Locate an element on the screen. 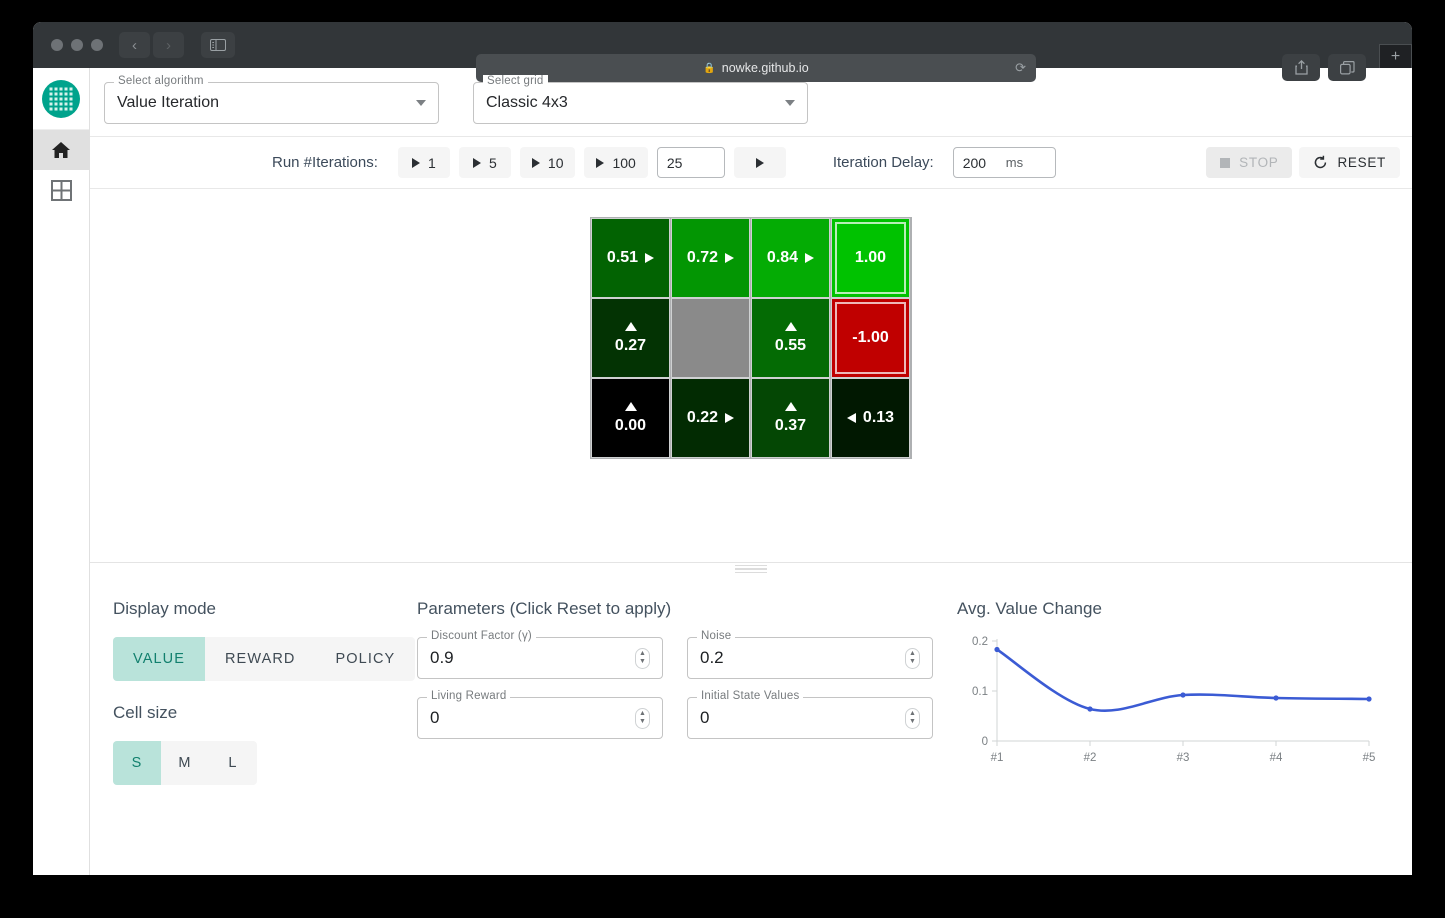 The image size is (1445, 918). reset-button: RESET is located at coordinates (1349, 162).